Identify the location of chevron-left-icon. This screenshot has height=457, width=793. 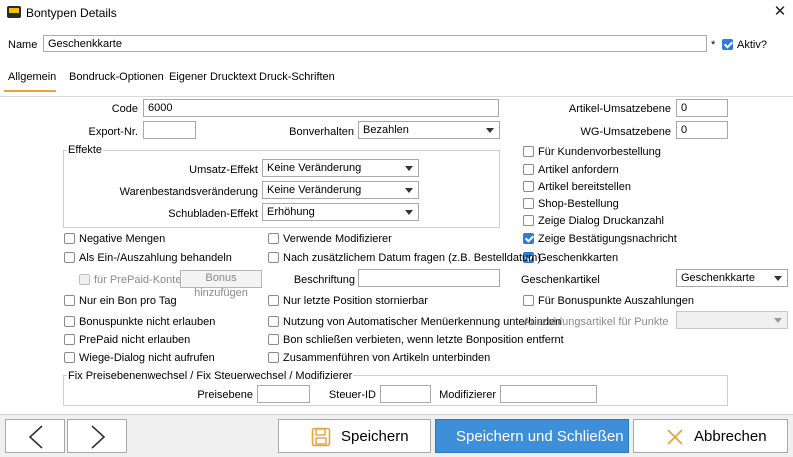
(35, 437).